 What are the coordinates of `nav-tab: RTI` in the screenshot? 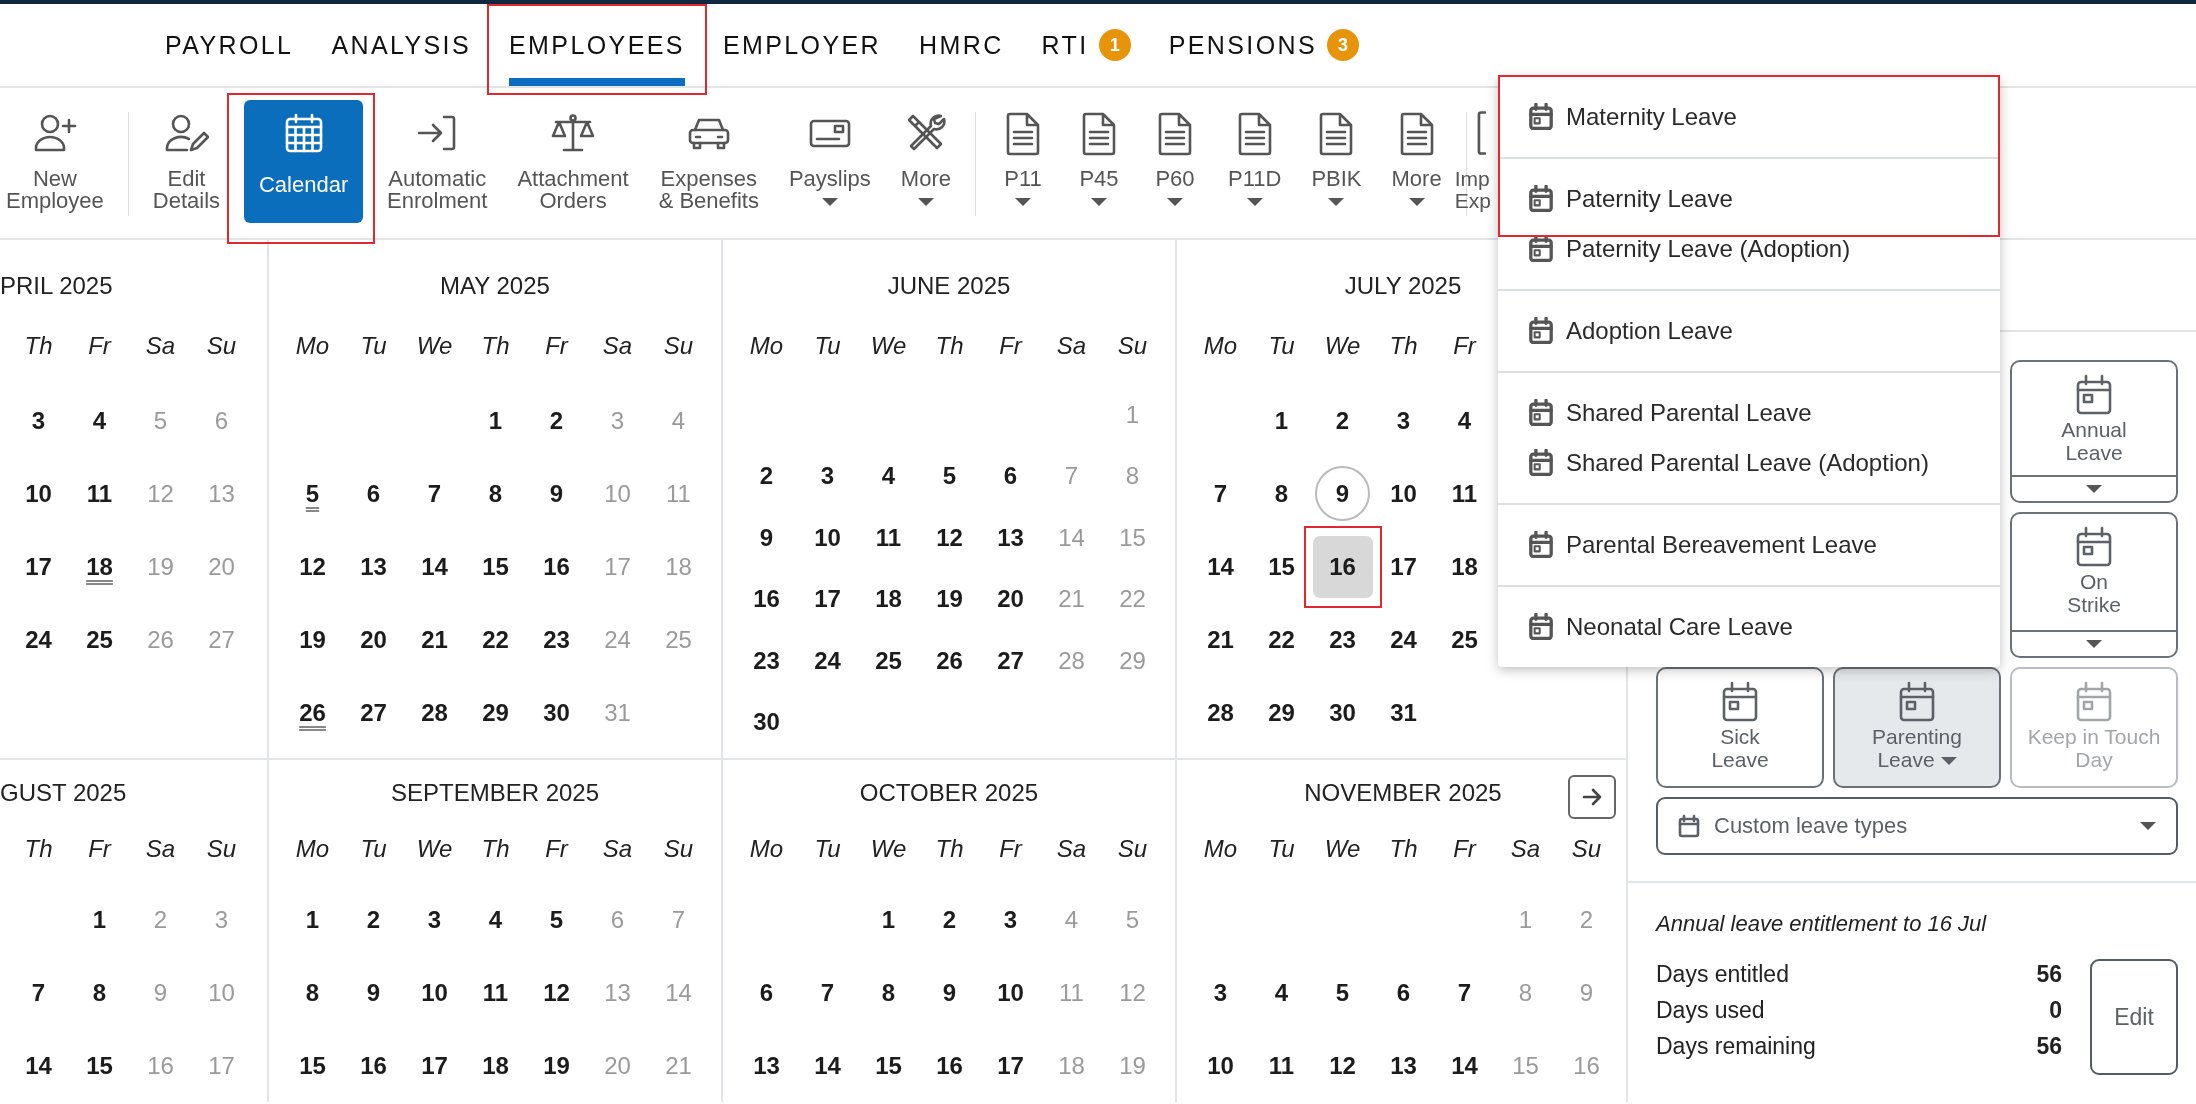 It's located at (1065, 45).